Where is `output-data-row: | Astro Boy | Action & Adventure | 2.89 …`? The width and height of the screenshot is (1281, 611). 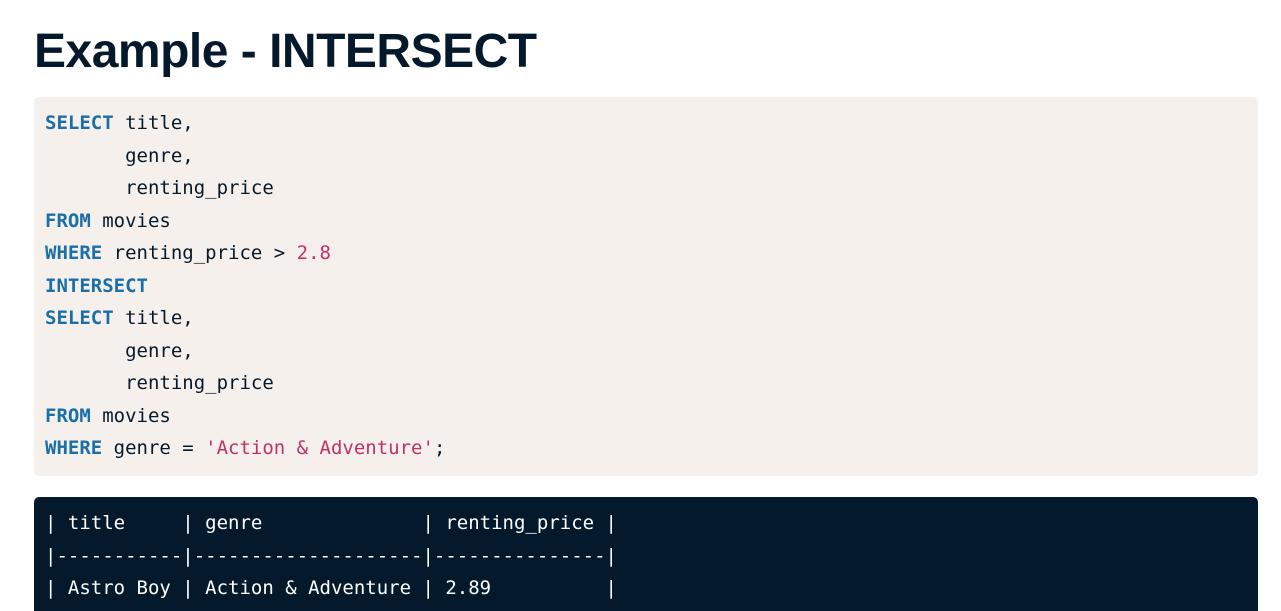
output-data-row: | Astro Boy | Action & Adventure | 2.89 … is located at coordinates (331, 588).